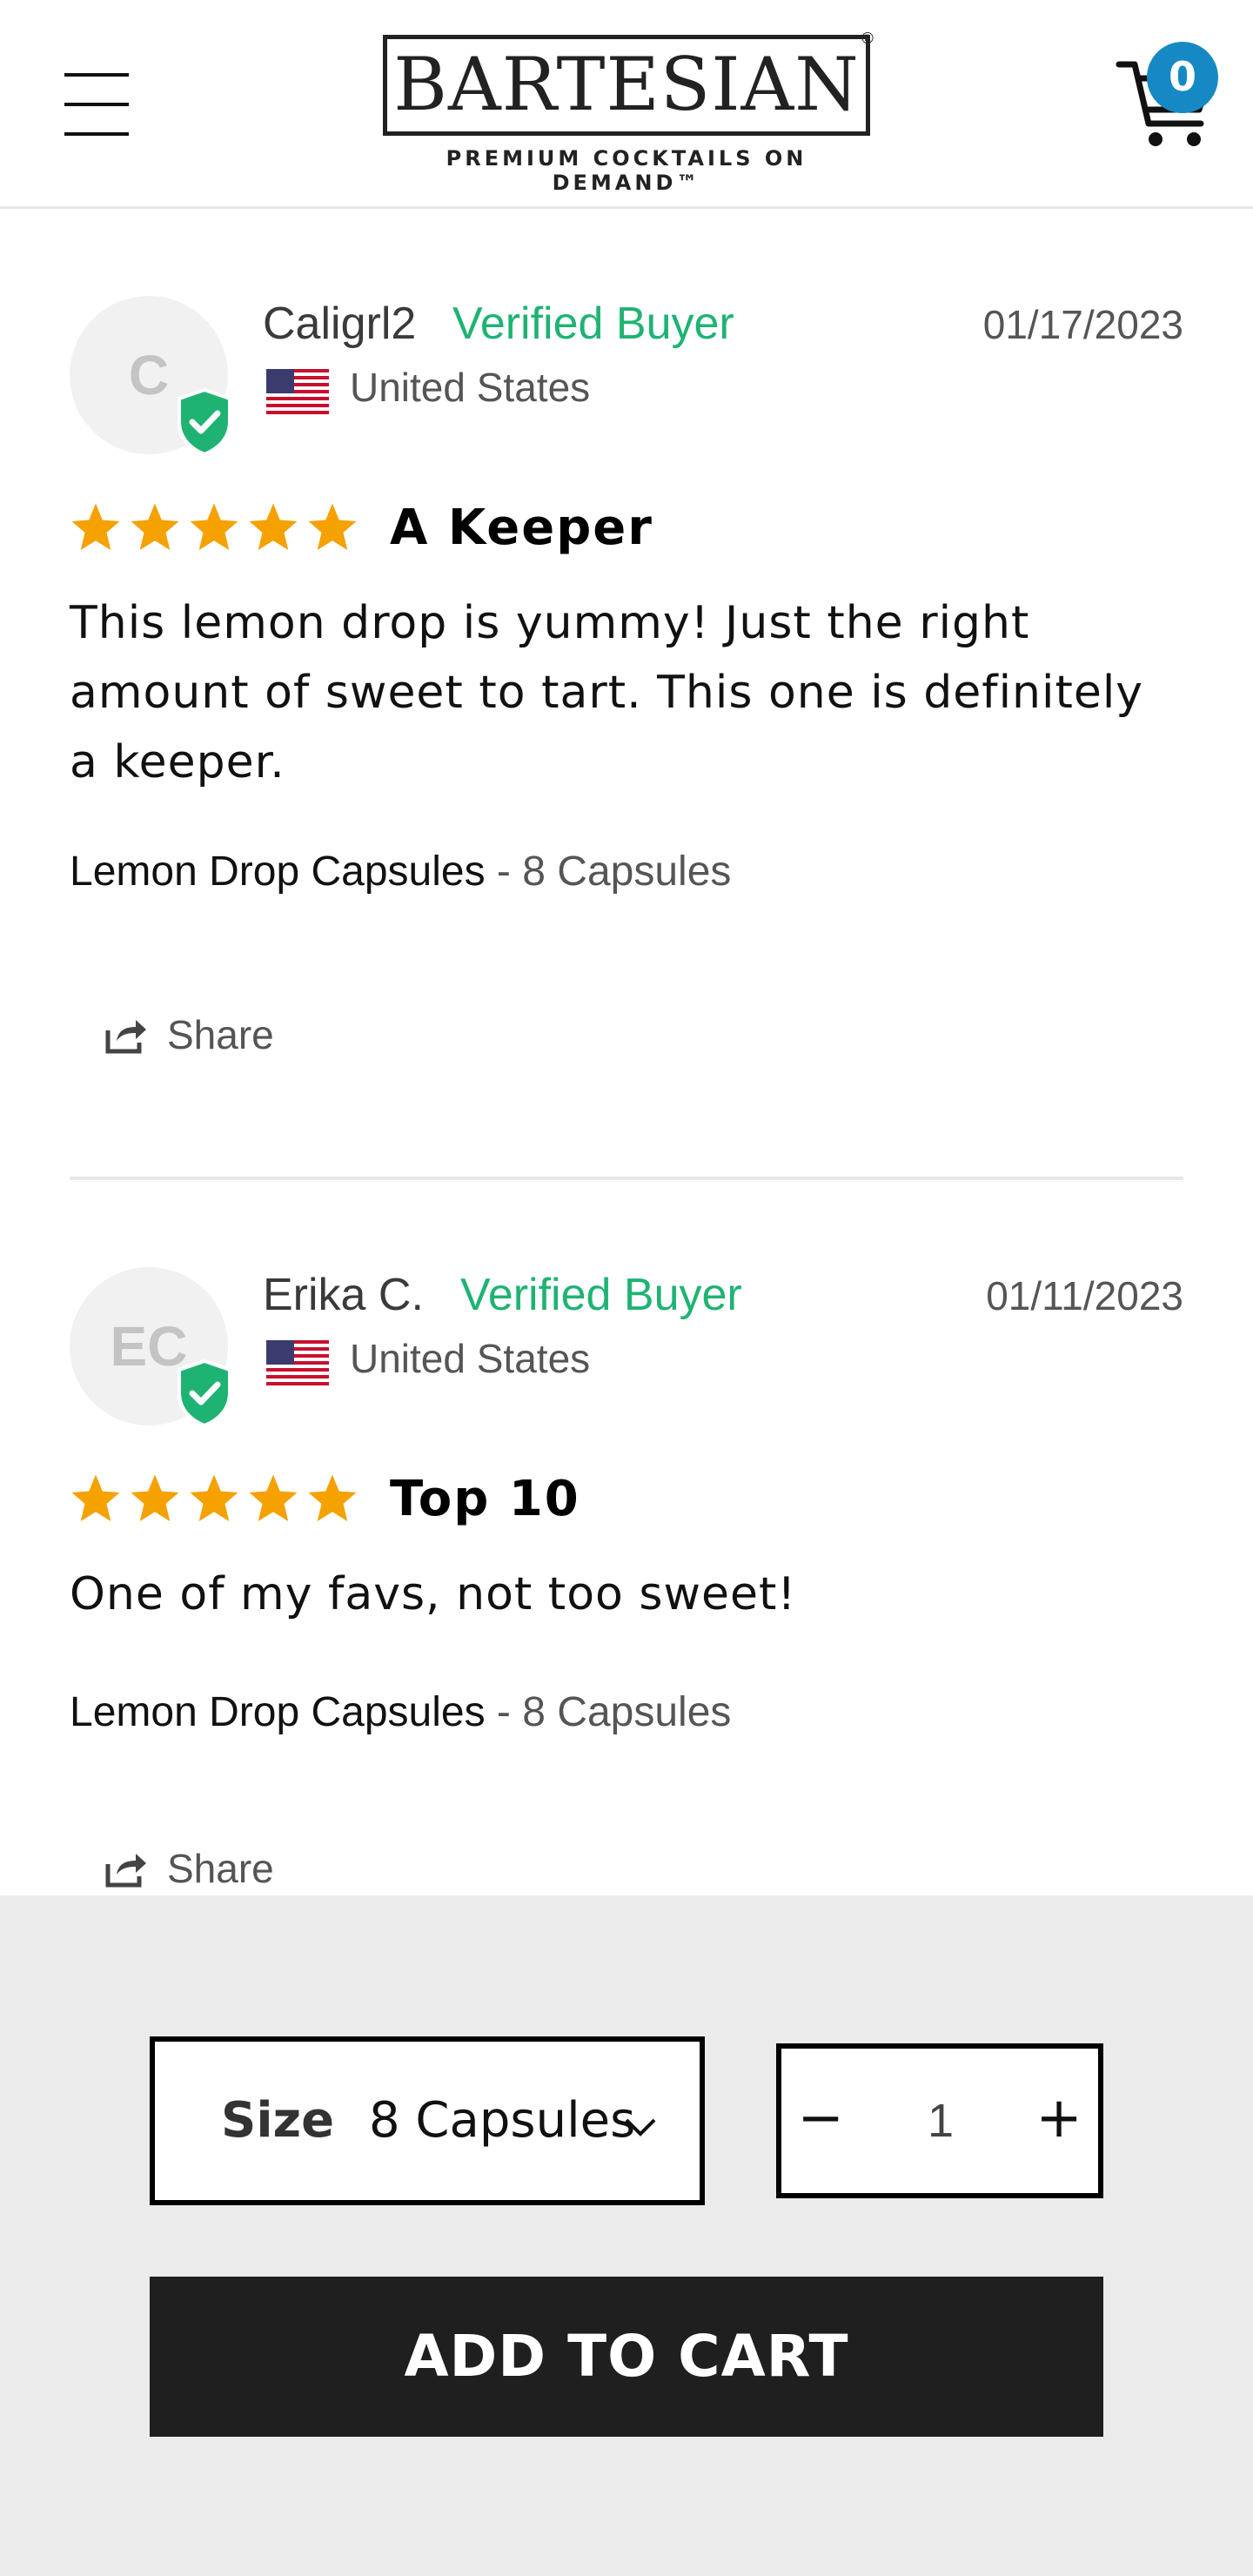 The image size is (1253, 2576). What do you see at coordinates (550, 623) in the screenshot?
I see `review-body-line: This lemon drop is yummy! Just the right` at bounding box center [550, 623].